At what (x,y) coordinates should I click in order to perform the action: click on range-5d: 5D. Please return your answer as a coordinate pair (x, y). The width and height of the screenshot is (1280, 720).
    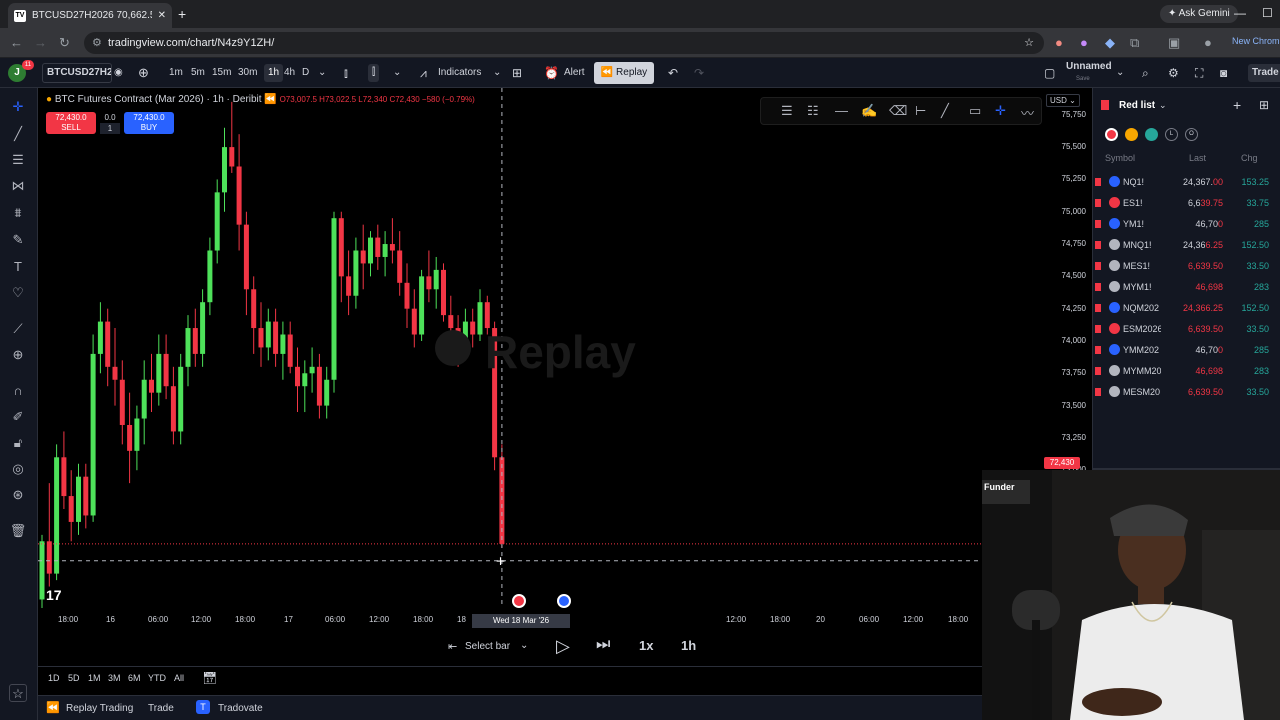
    Looking at the image, I should click on (74, 678).